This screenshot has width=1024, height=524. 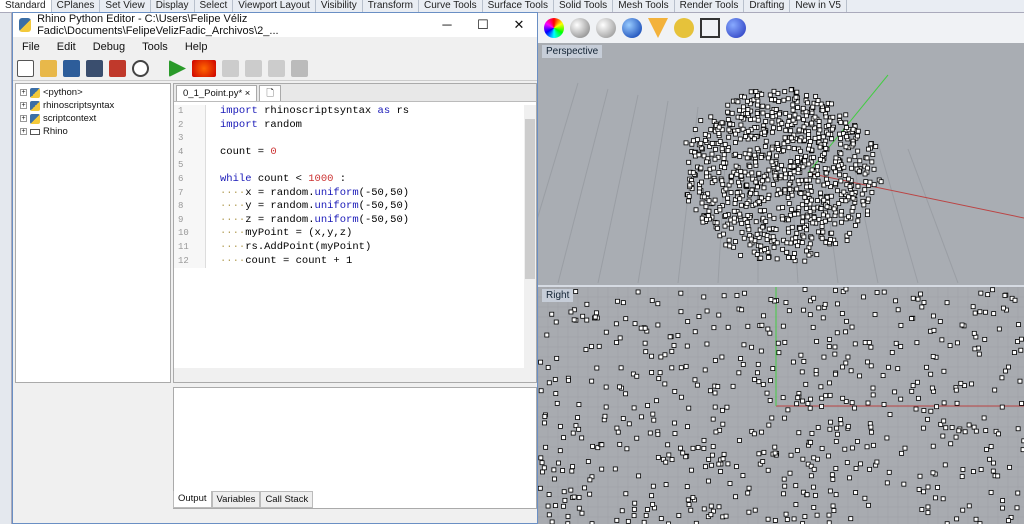 What do you see at coordinates (125, 6) in the screenshot?
I see `rhino-tab: Set View` at bounding box center [125, 6].